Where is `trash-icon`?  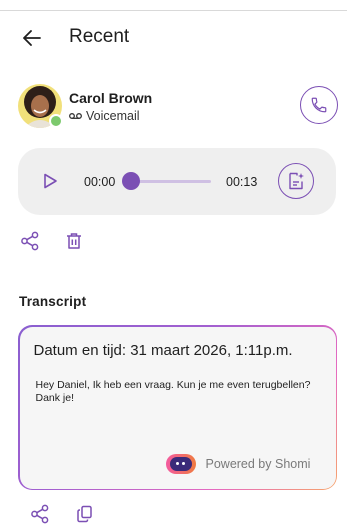 trash-icon is located at coordinates (74, 241).